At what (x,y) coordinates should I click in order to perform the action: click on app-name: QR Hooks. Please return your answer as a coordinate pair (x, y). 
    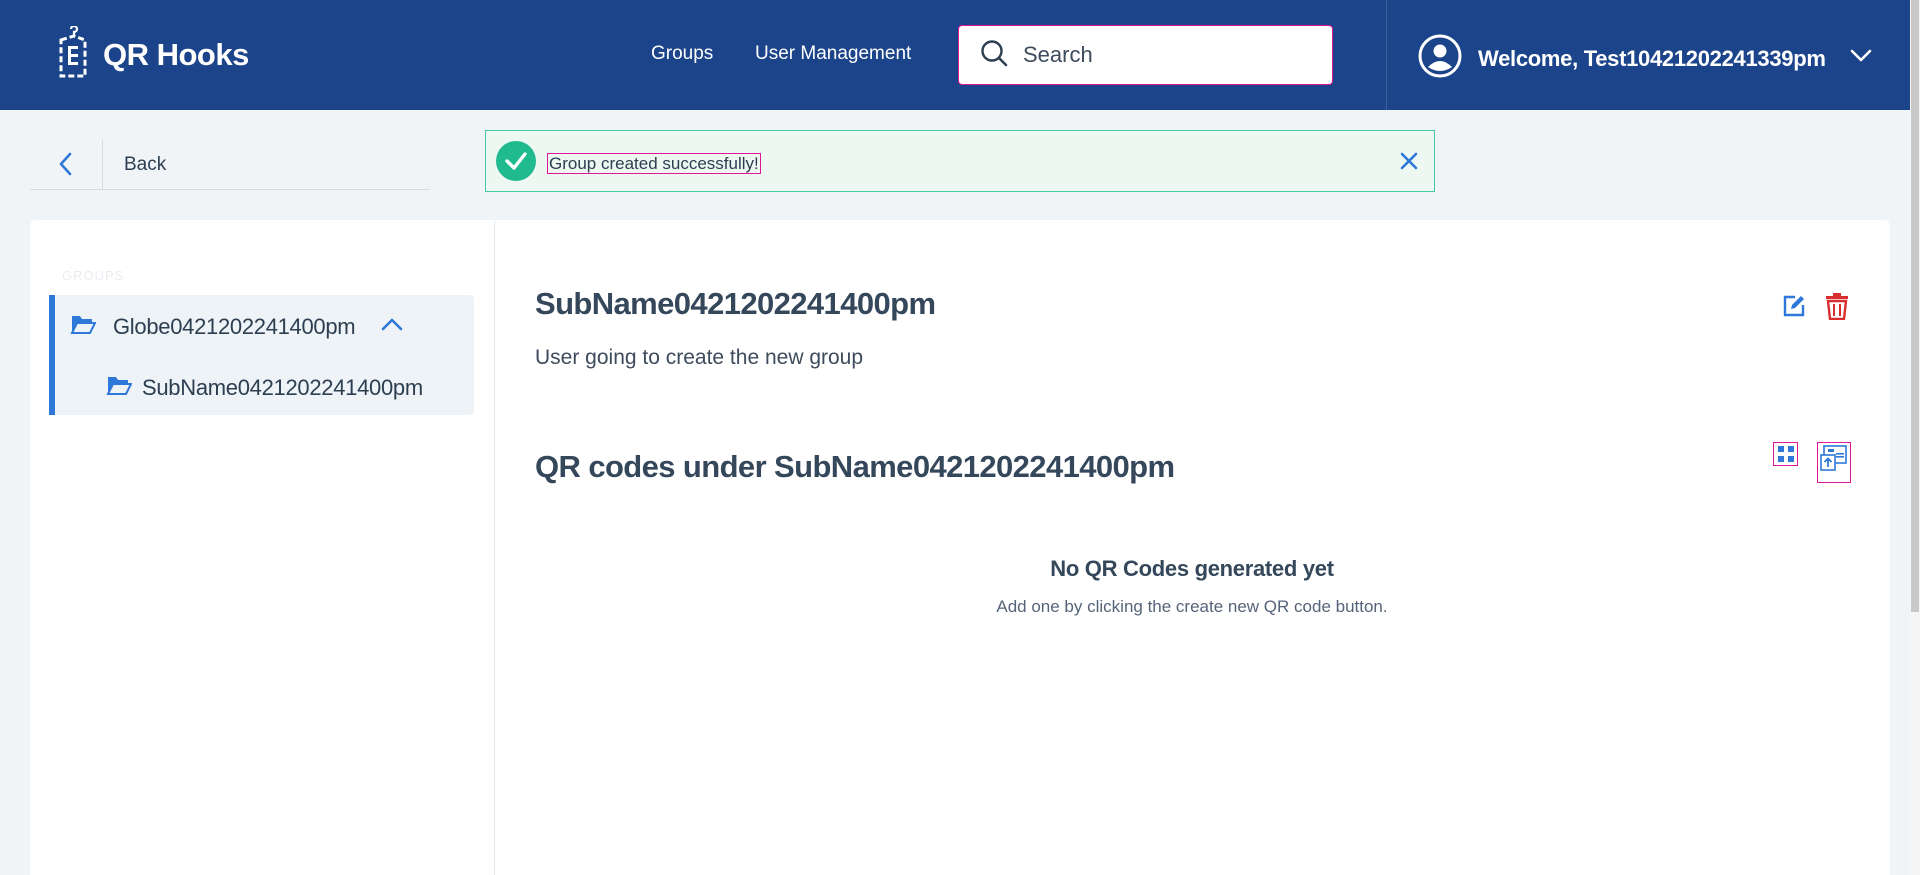
    Looking at the image, I should click on (176, 54).